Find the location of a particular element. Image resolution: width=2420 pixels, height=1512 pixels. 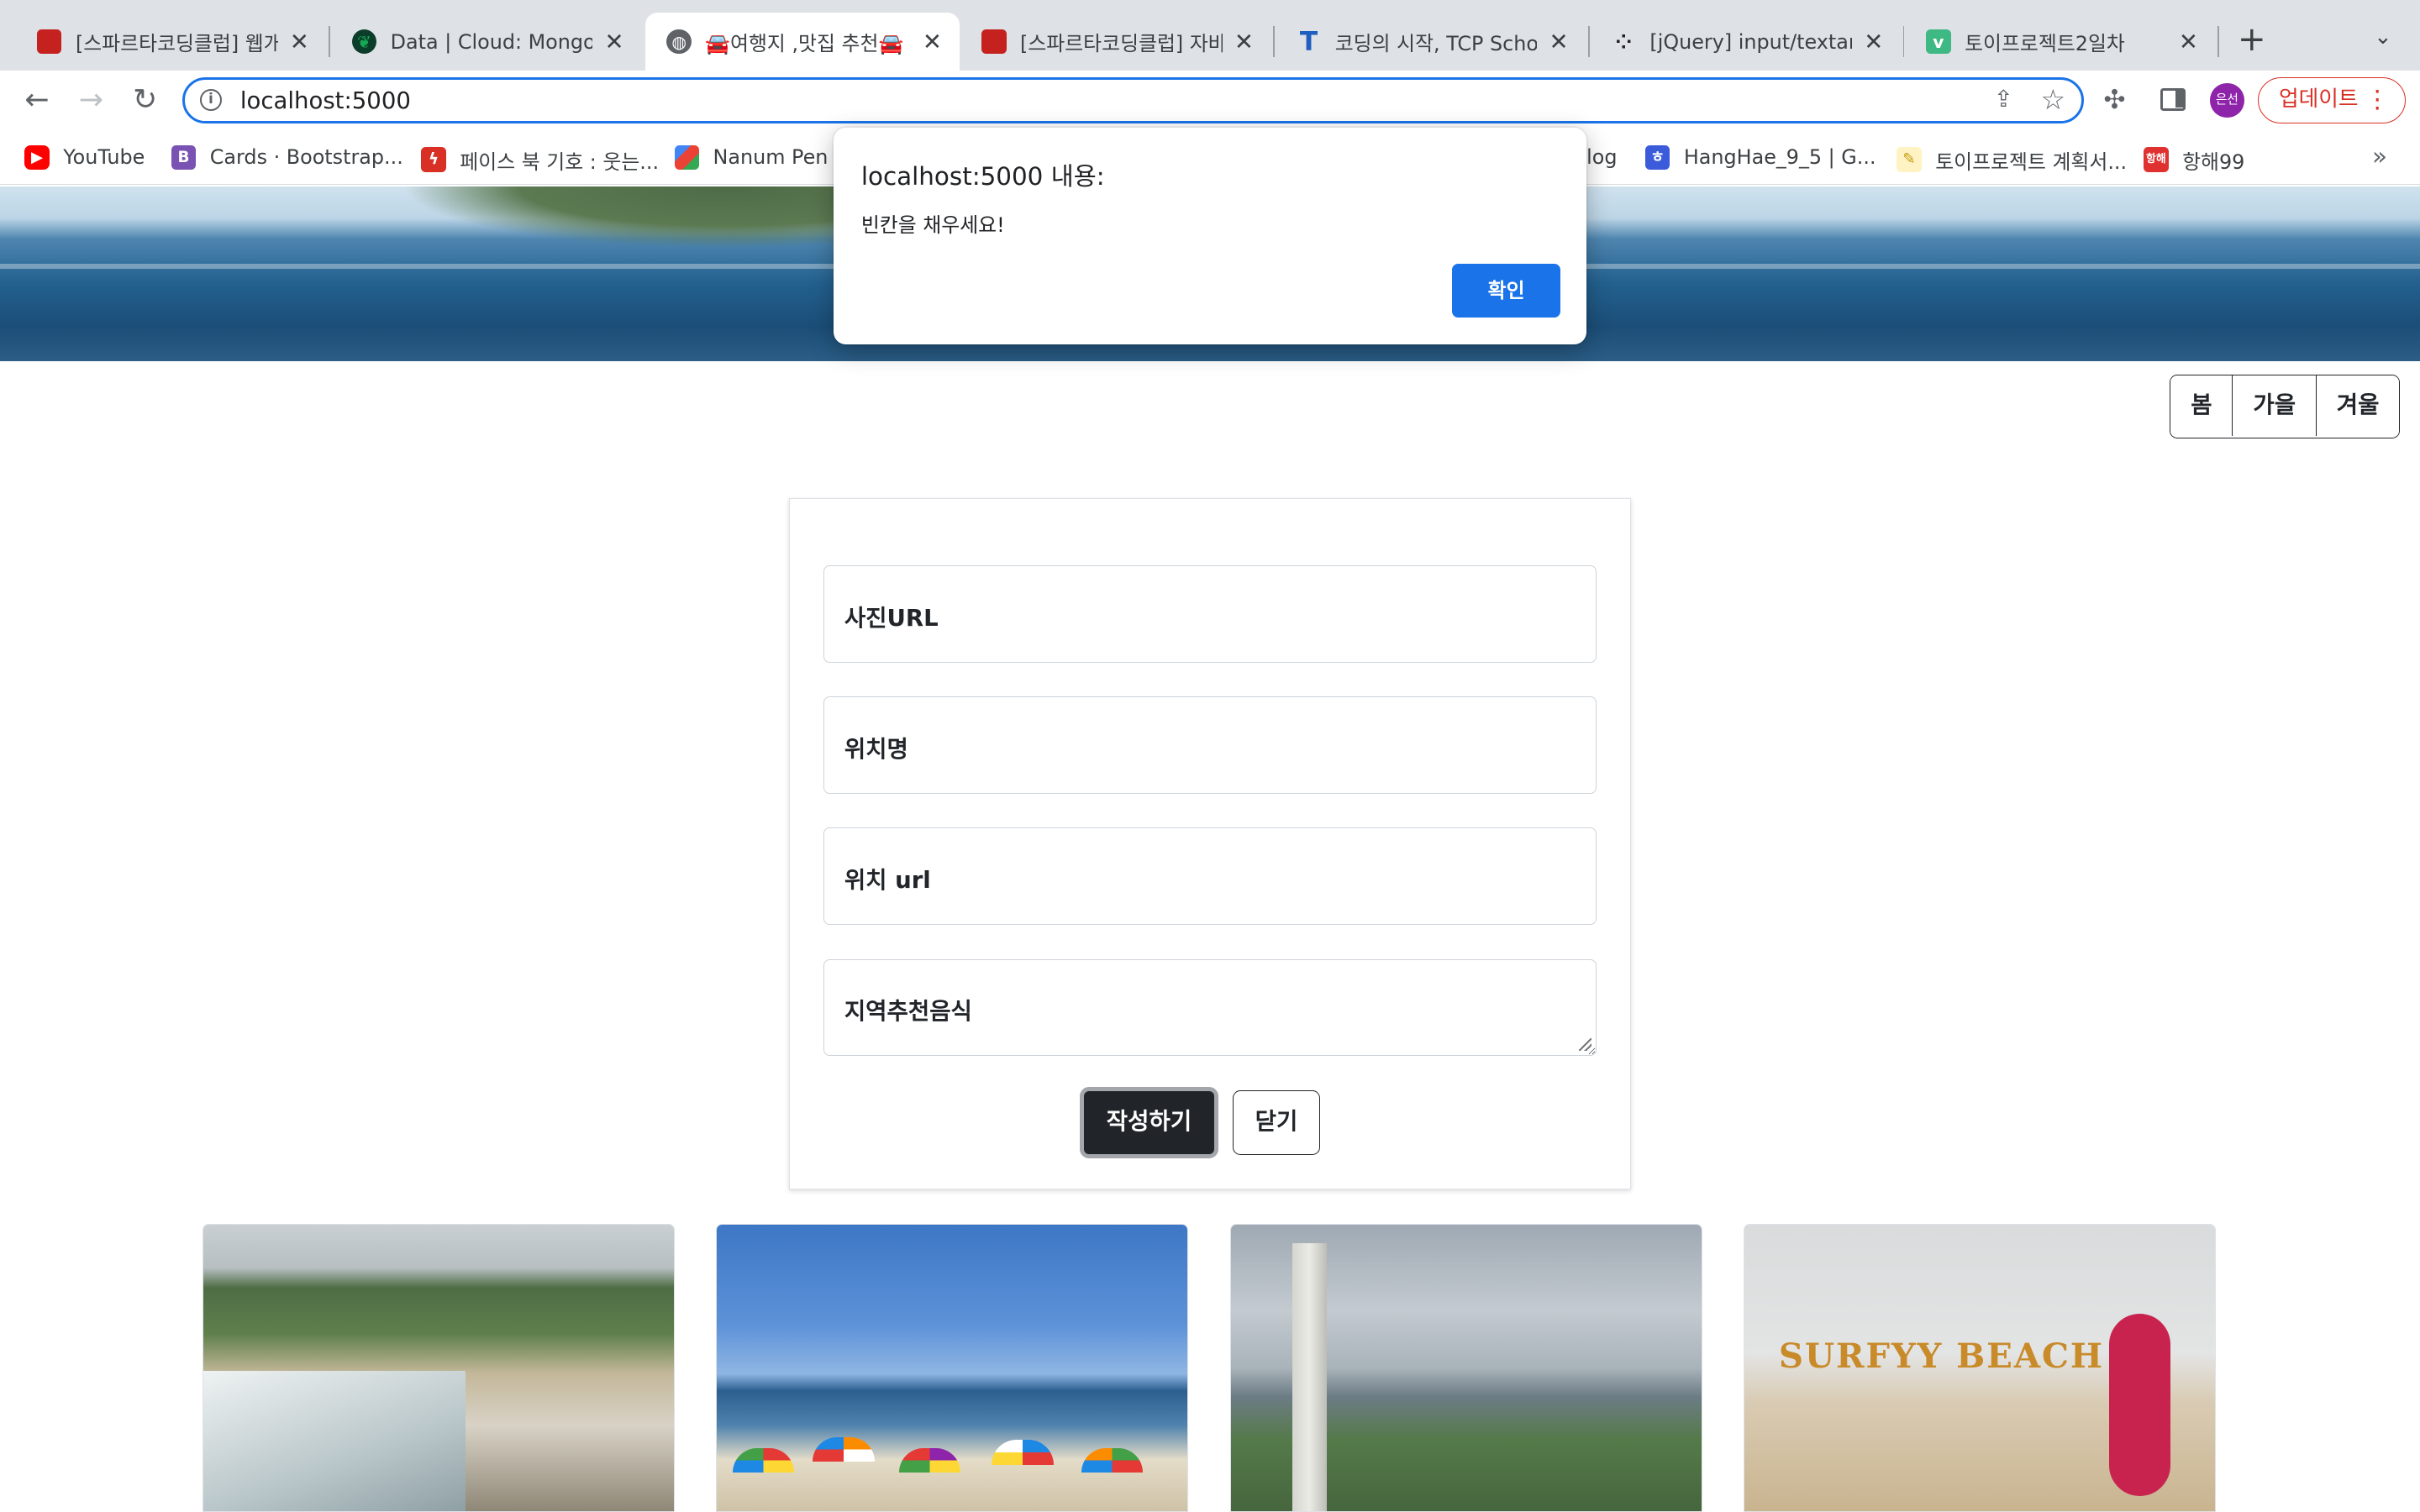

bookmark-star-icon: ☆ is located at coordinates (2053, 99).